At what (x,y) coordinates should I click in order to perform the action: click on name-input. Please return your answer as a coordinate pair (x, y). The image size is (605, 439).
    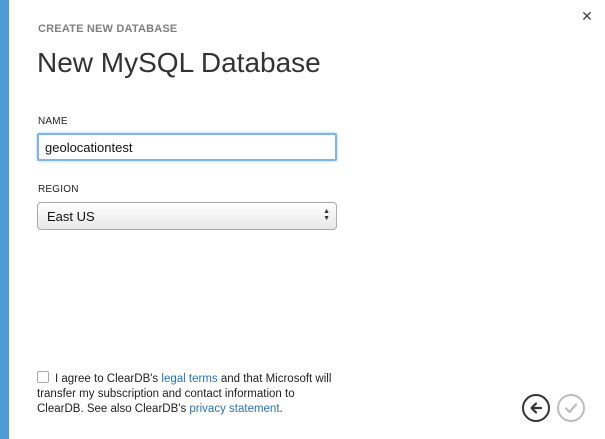
    Looking at the image, I should click on (187, 147).